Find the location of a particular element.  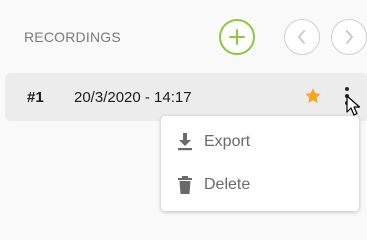

download-icon is located at coordinates (185, 142).